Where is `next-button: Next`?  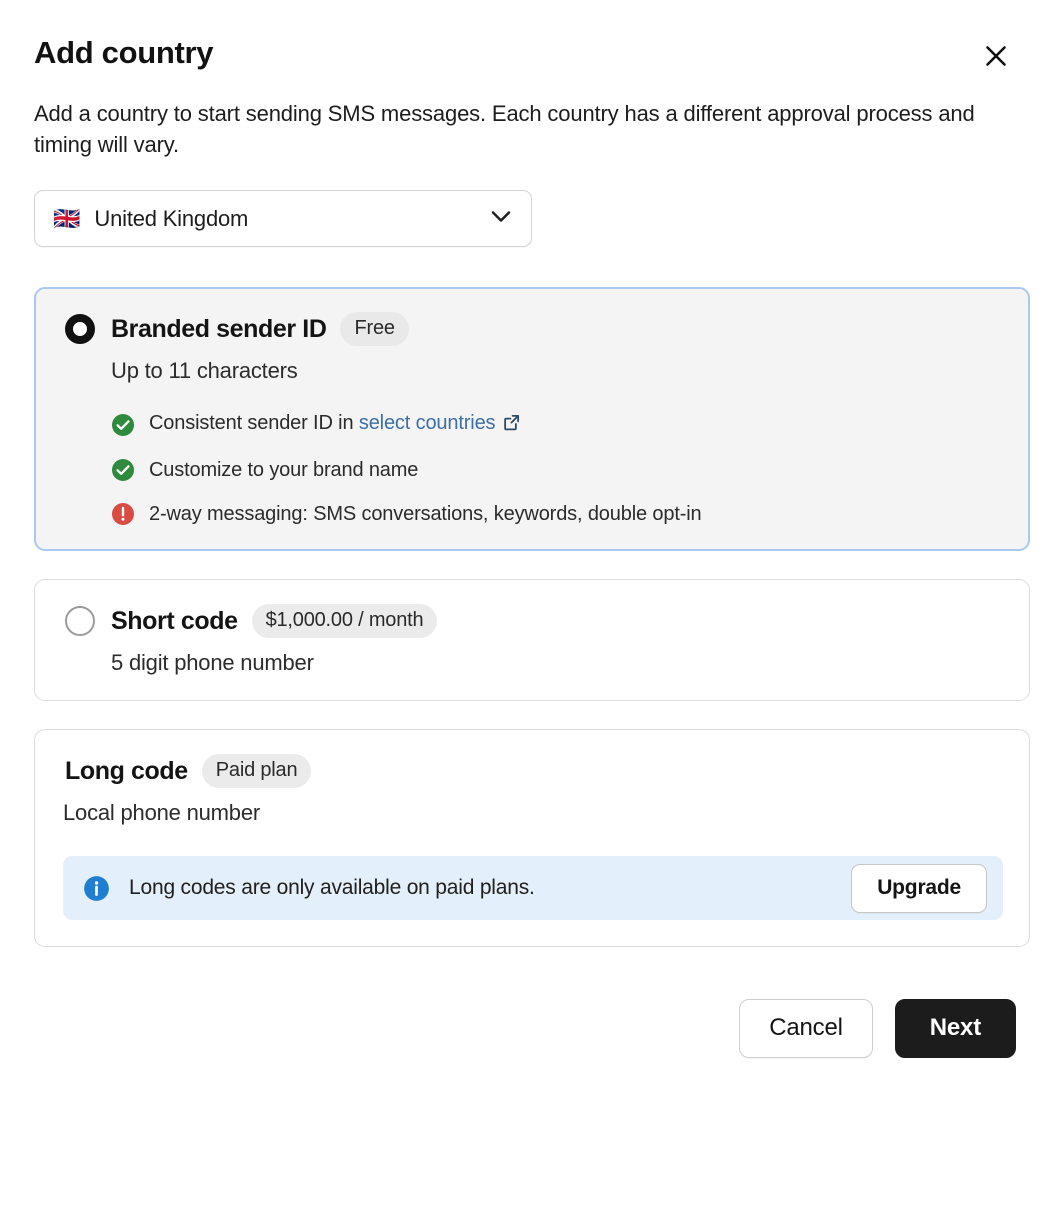 next-button: Next is located at coordinates (955, 1029).